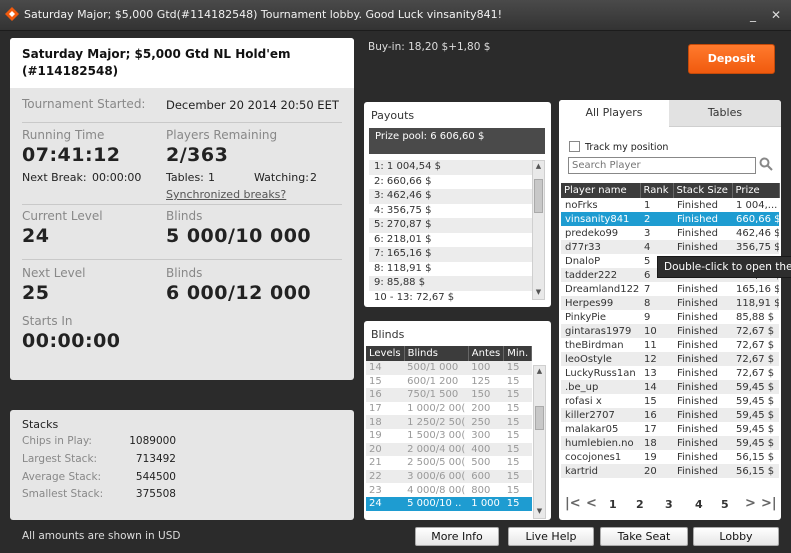 This screenshot has width=791, height=553. I want to click on table-row: Herpes99 8 Finished 118,91 $, so click(670, 303).